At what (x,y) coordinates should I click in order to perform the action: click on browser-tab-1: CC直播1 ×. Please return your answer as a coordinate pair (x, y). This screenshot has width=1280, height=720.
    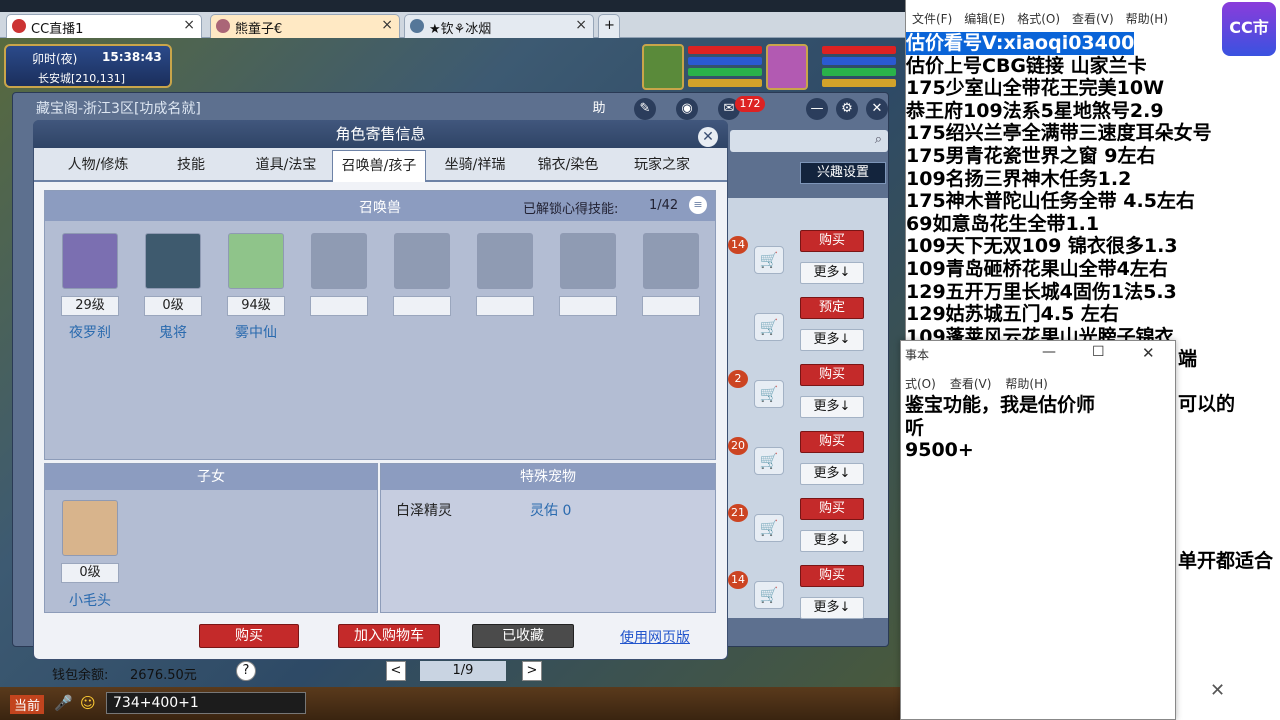
    Looking at the image, I should click on (104, 26).